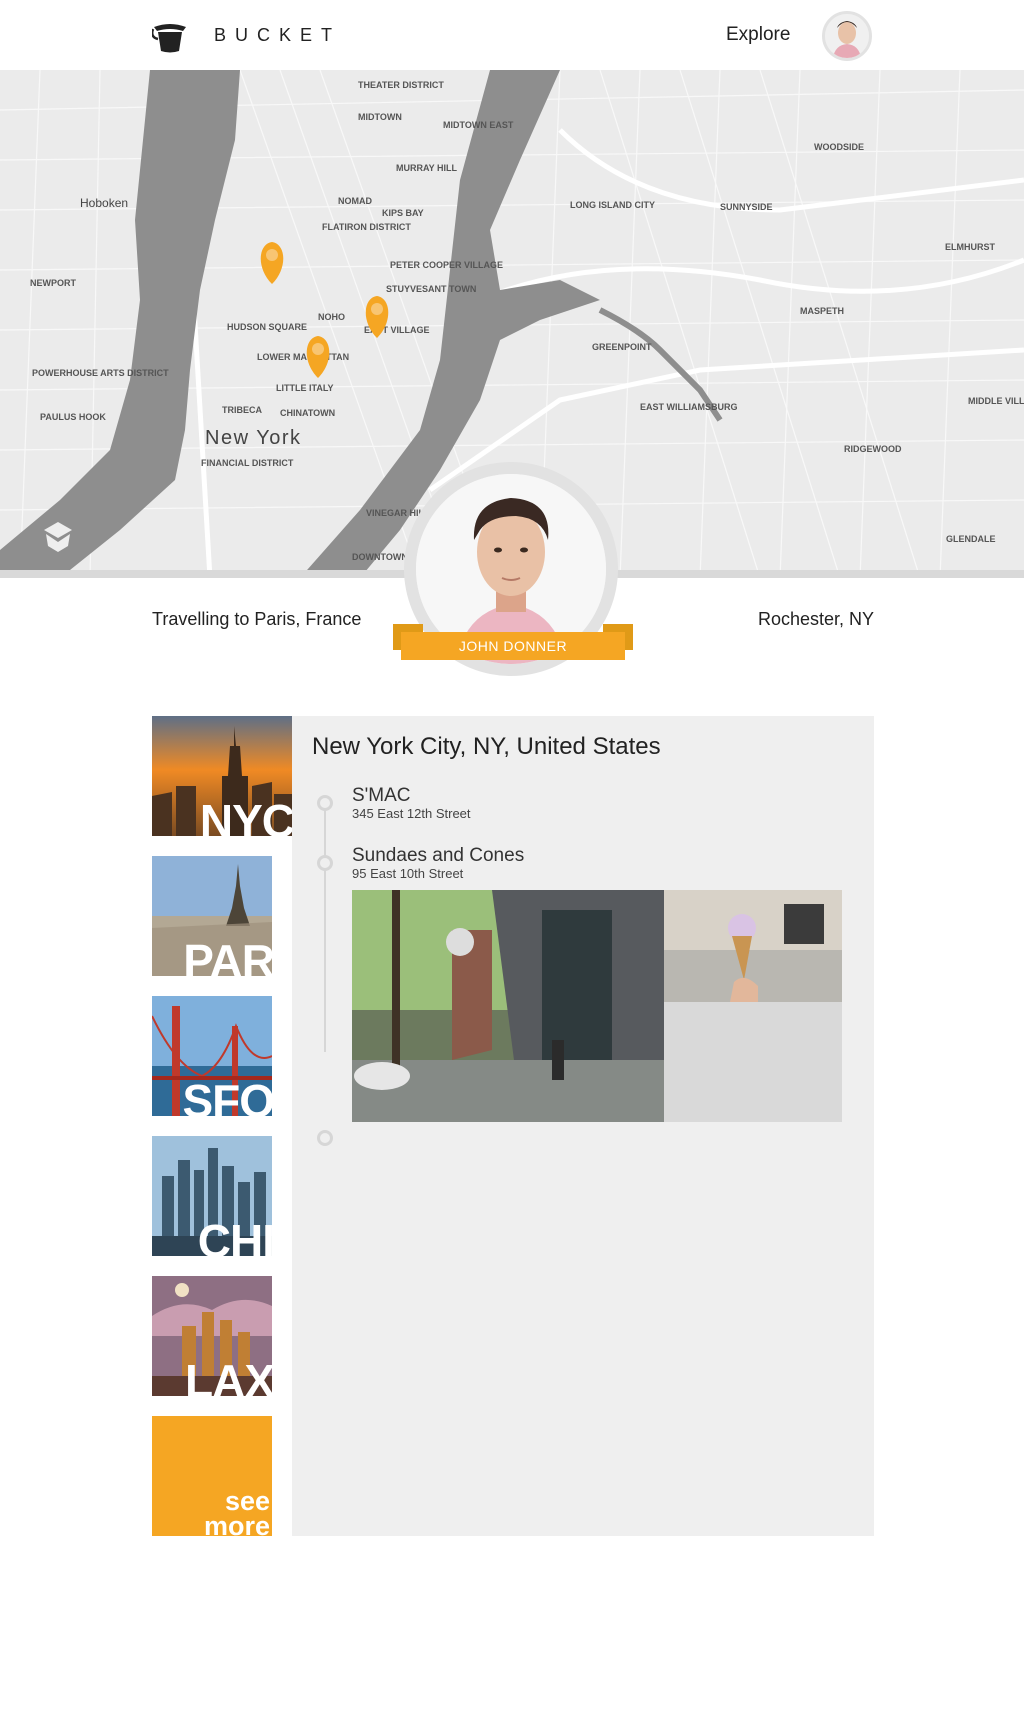 This screenshot has height=1734, width=1024. I want to click on see-more-button: see more, so click(212, 1476).